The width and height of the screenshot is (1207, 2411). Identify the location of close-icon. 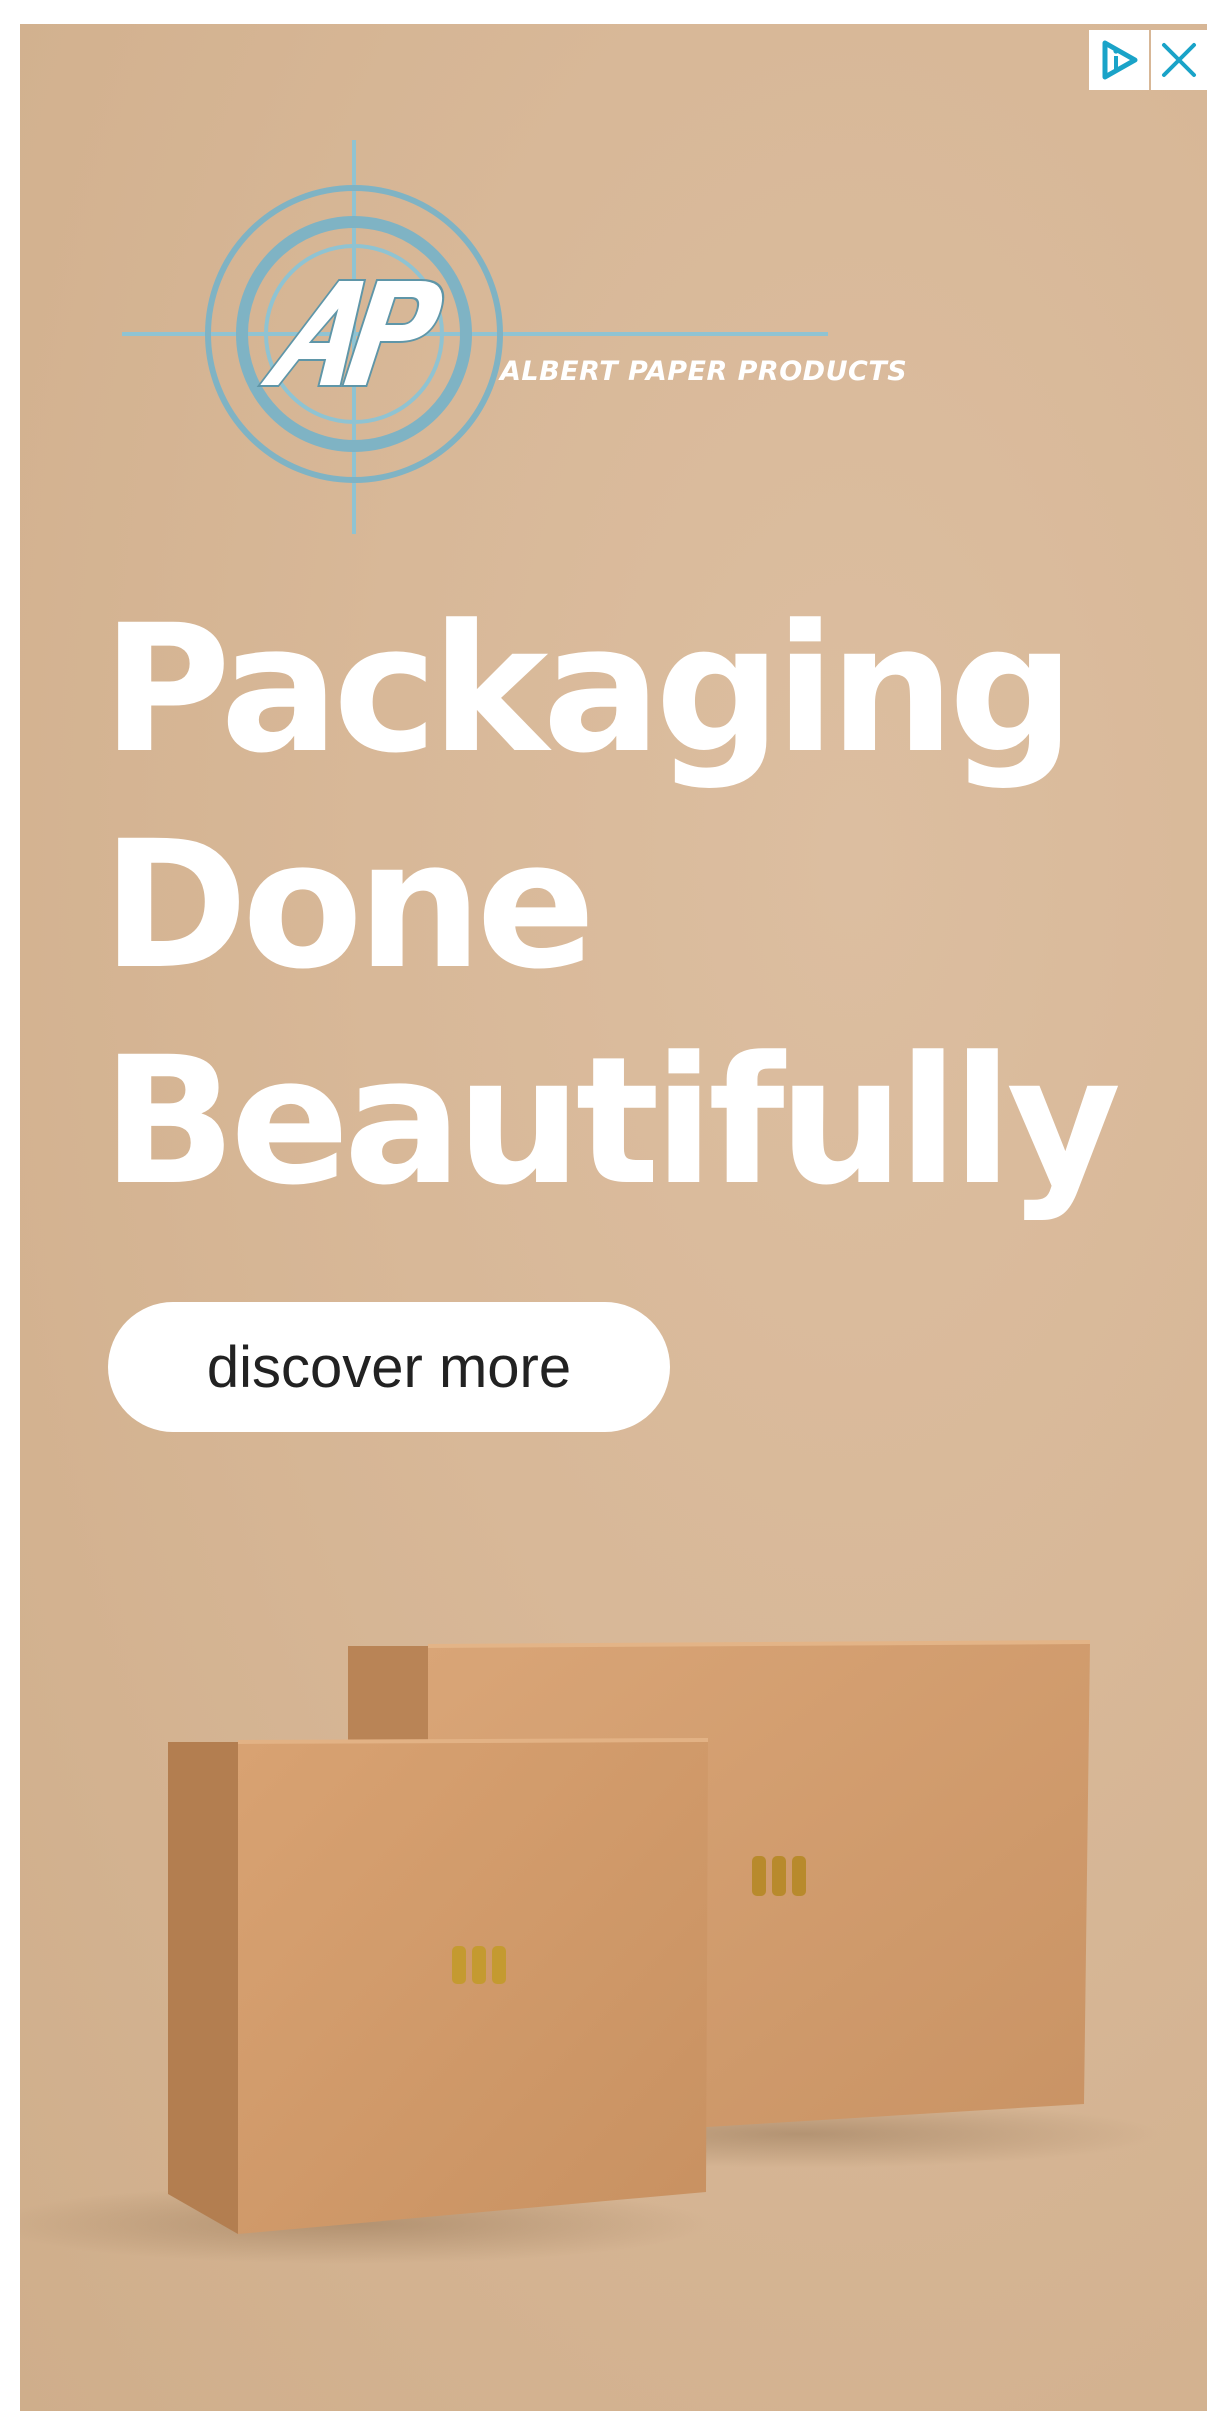
(1179, 60).